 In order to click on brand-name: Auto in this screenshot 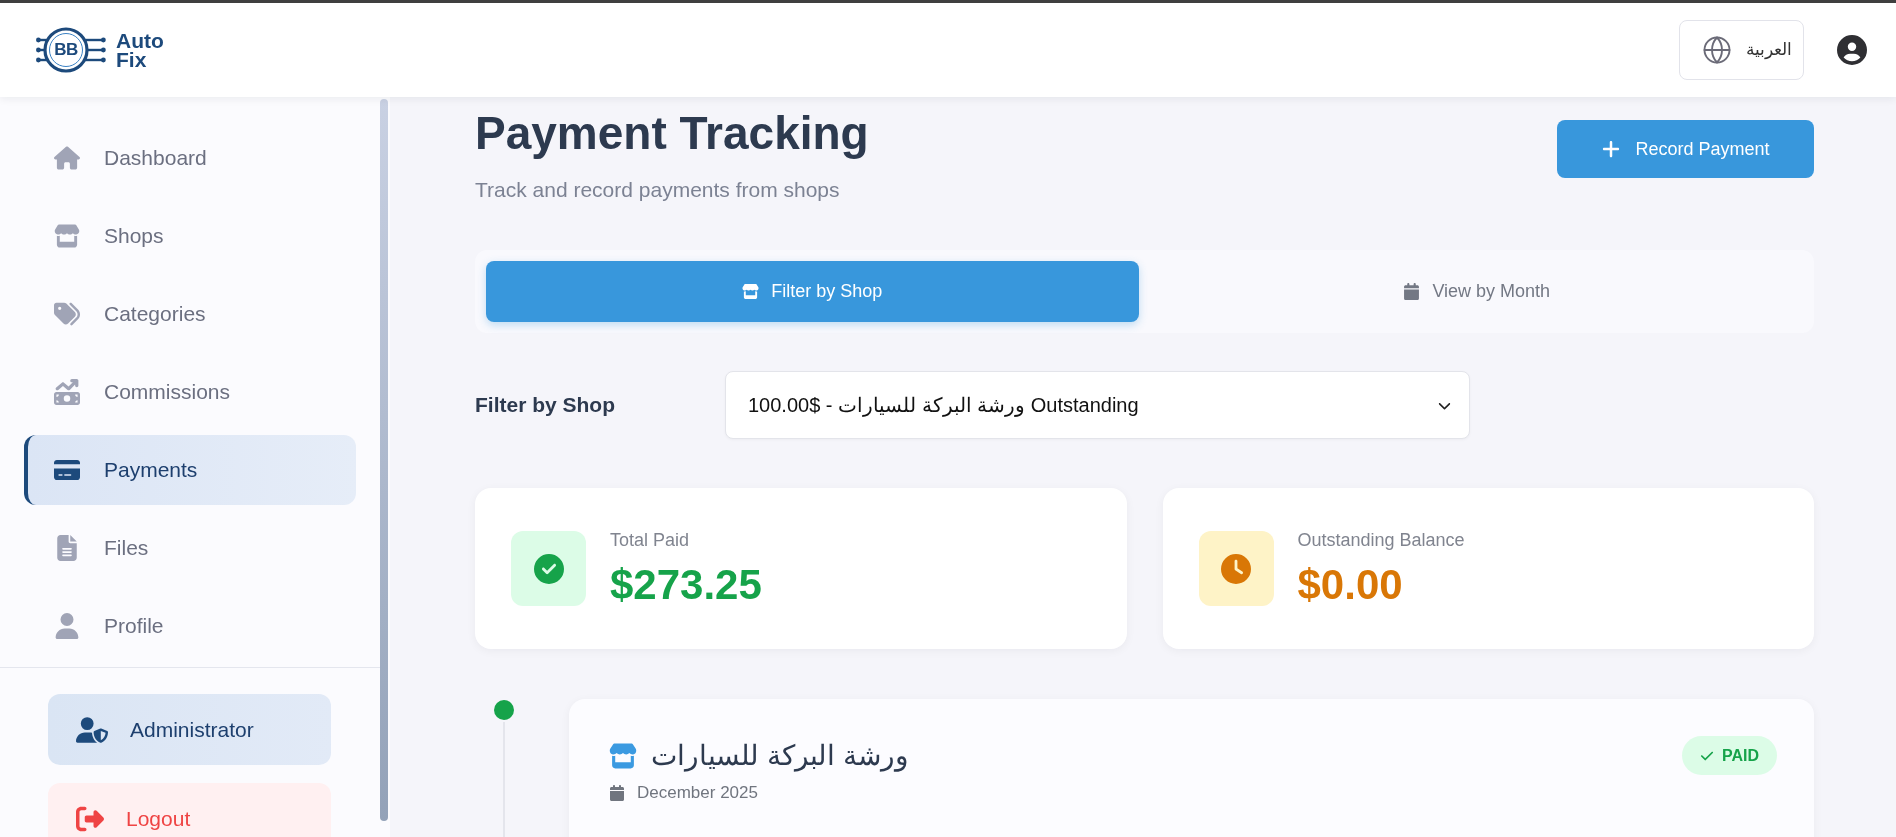, I will do `click(140, 40)`.